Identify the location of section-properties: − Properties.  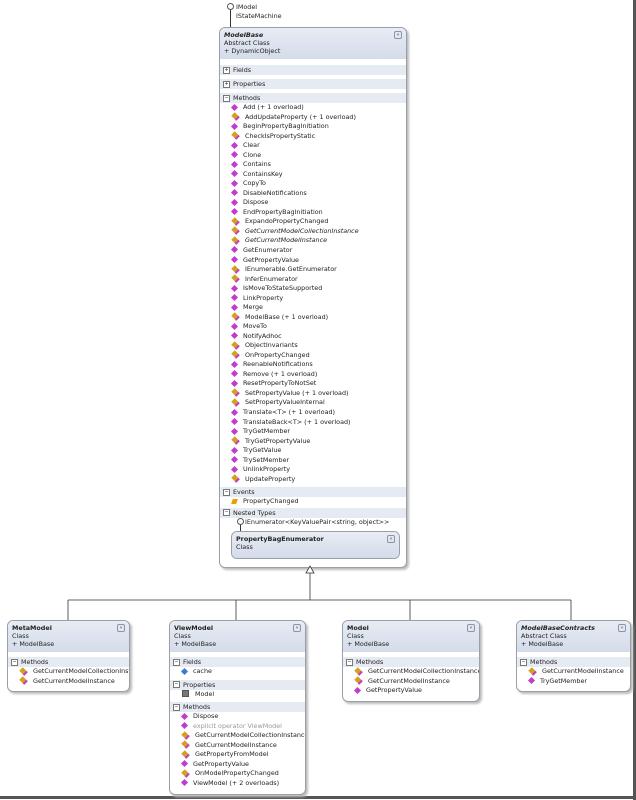
(237, 684).